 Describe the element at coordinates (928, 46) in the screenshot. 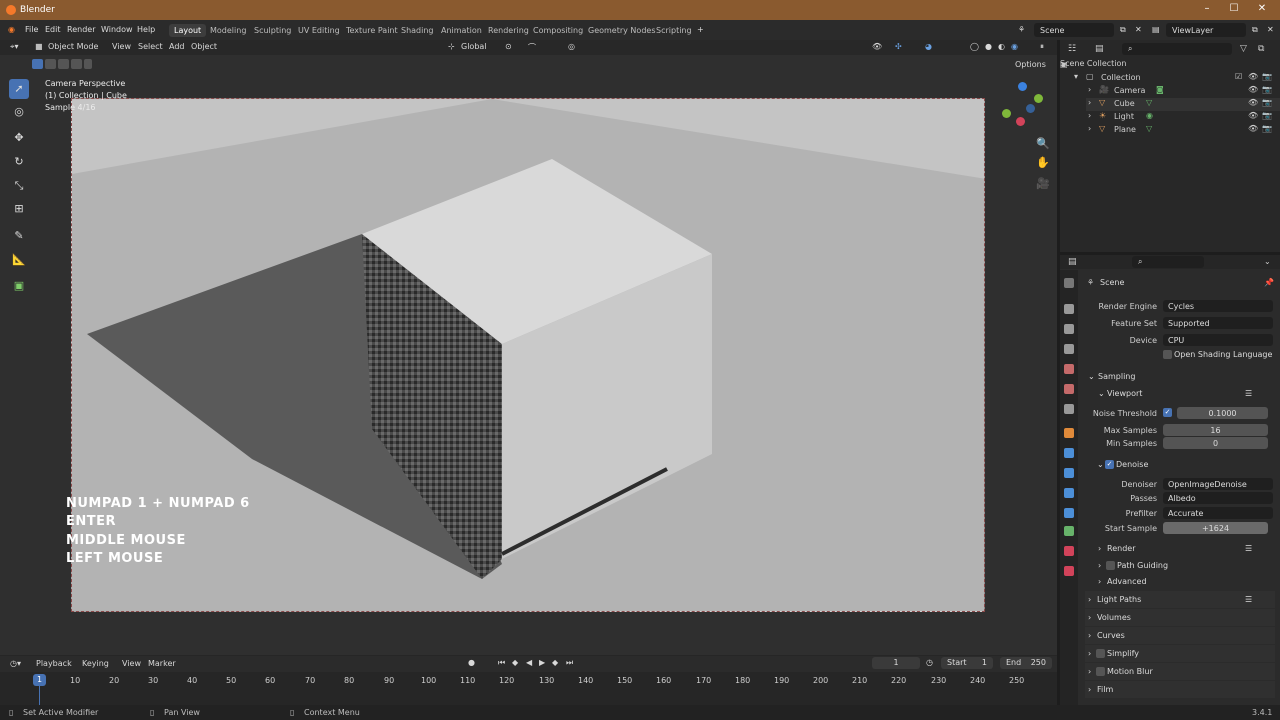

I see `overlay-toggle-icon: ◕` at that location.